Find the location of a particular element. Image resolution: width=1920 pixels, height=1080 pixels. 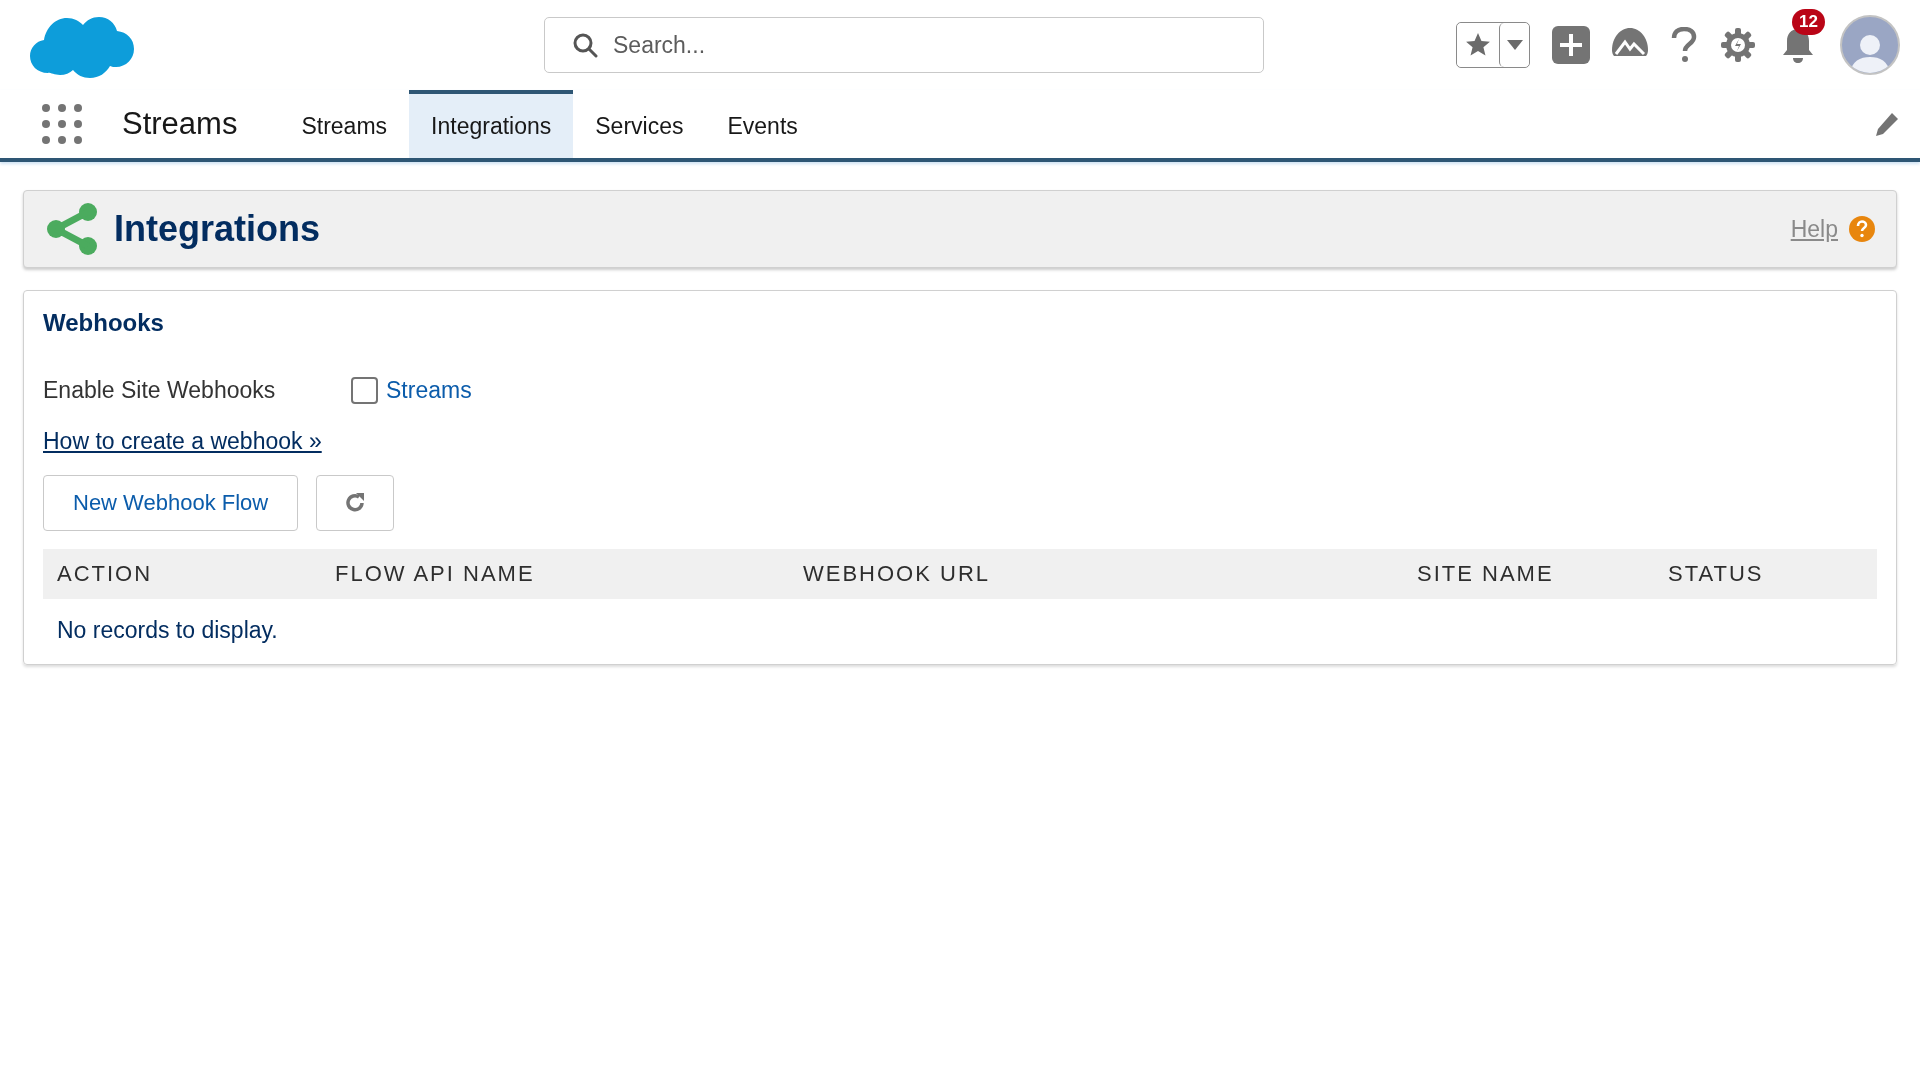

pencil-icon is located at coordinates (1887, 124).